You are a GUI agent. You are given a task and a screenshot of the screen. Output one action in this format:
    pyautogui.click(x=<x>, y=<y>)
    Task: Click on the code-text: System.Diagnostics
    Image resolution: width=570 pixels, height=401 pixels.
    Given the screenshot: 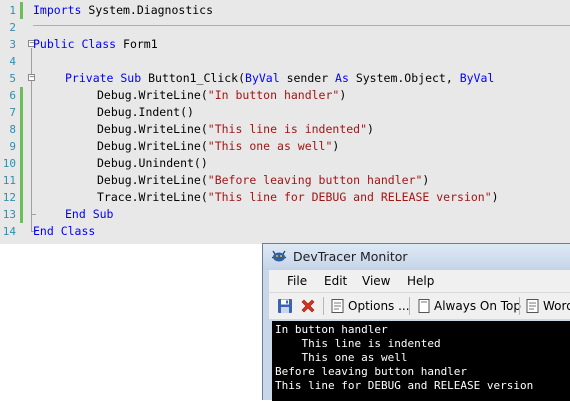 What is the action you would take?
    pyautogui.click(x=147, y=10)
    